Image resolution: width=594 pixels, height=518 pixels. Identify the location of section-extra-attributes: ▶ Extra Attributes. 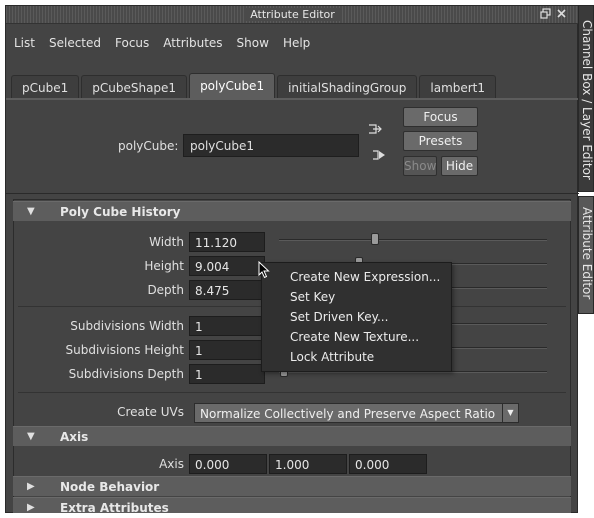
(292, 506).